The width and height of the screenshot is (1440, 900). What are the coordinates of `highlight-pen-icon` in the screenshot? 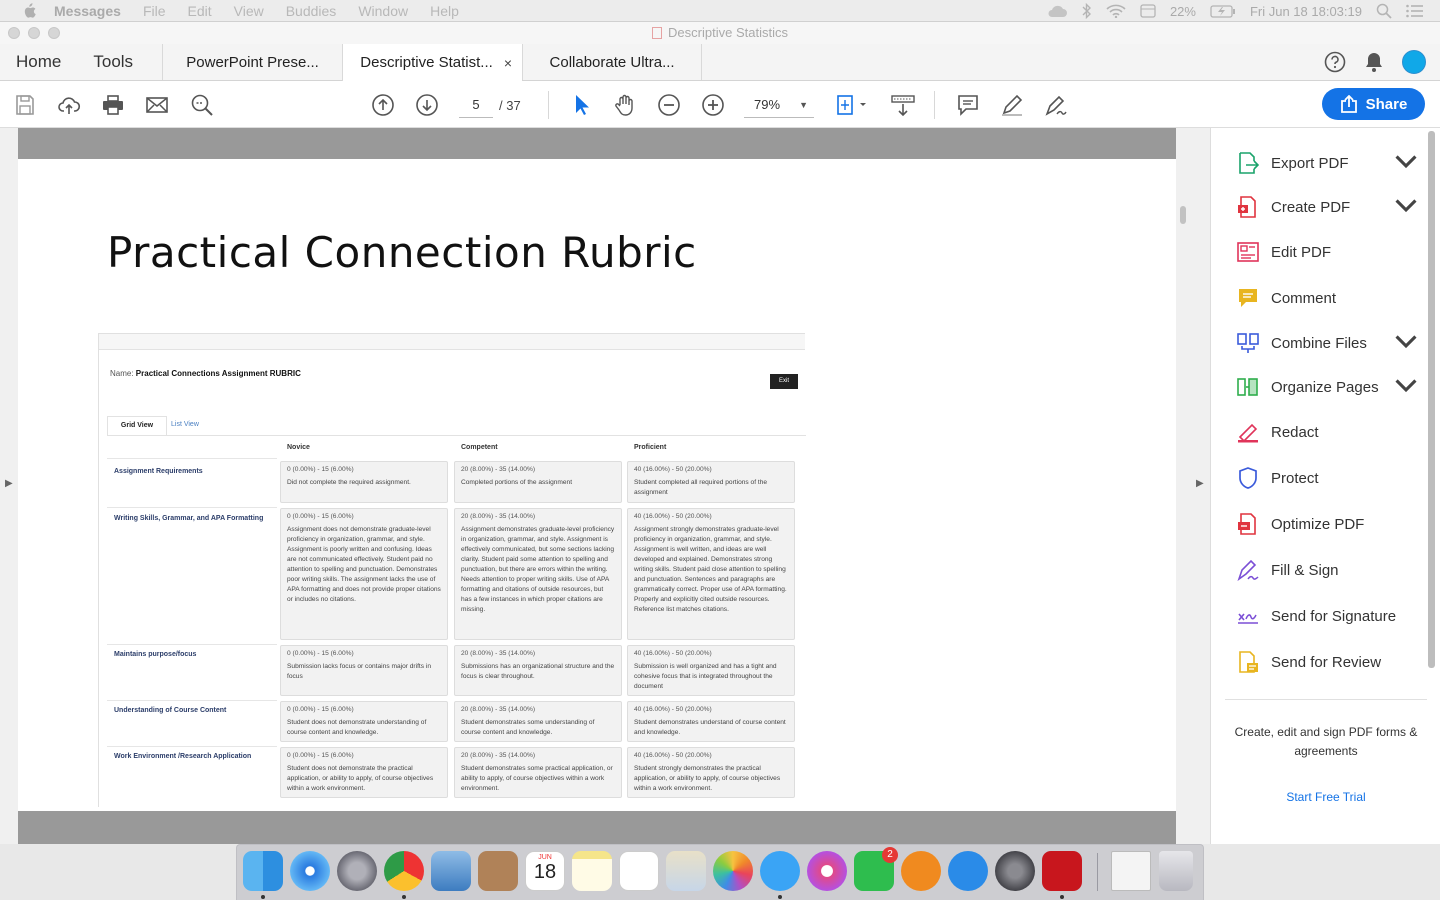 It's located at (1012, 105).